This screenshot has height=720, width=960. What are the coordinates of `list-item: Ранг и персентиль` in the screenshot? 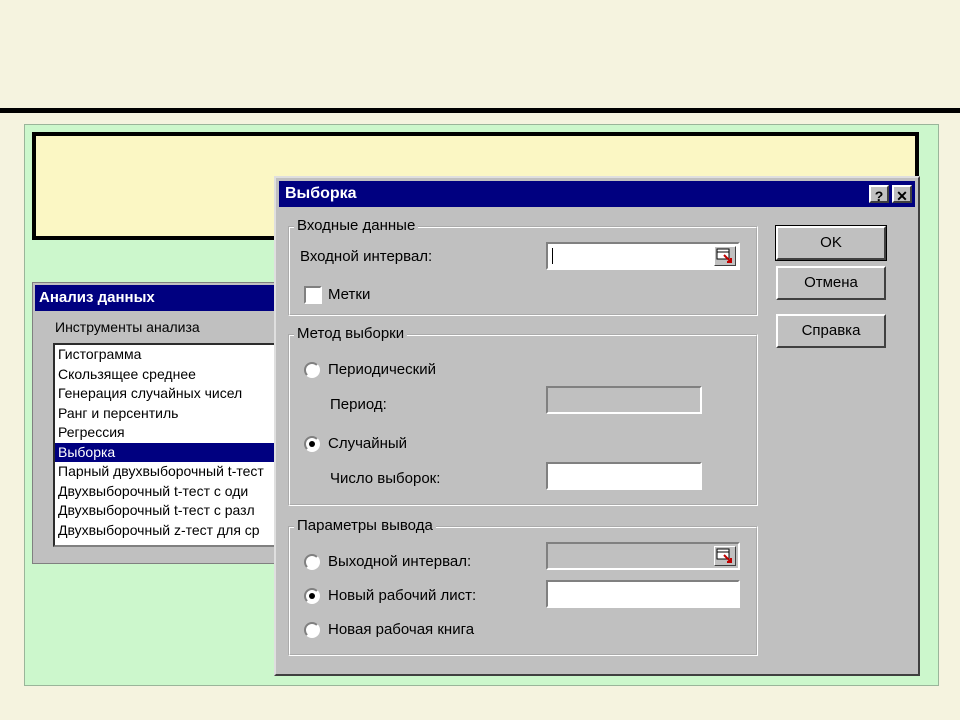 It's located at (175, 414).